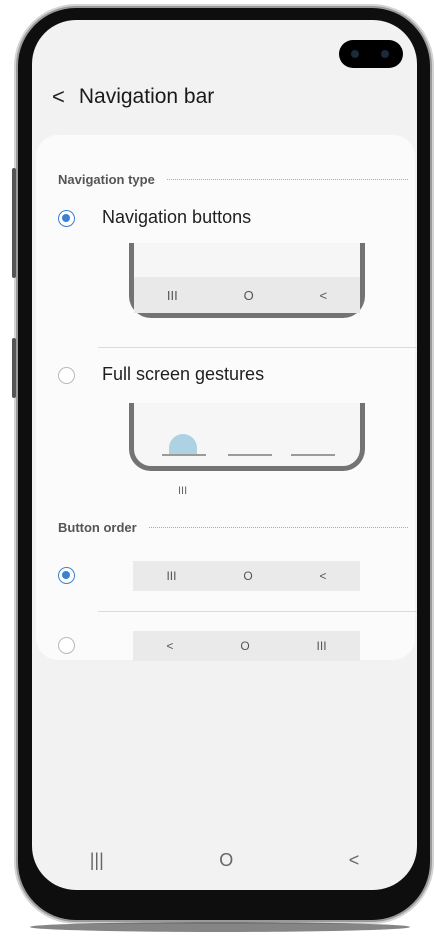 This screenshot has width=435, height=936. I want to click on radio-full-screen-gestures, so click(66, 375).